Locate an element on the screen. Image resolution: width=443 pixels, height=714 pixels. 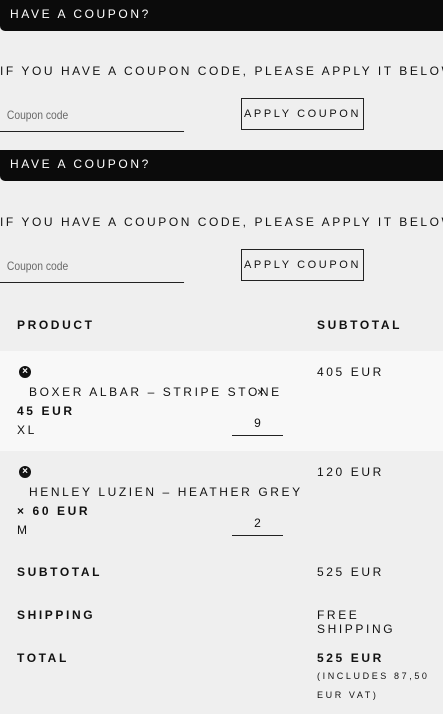
shipping-label: SHIPPING is located at coordinates (56, 615).